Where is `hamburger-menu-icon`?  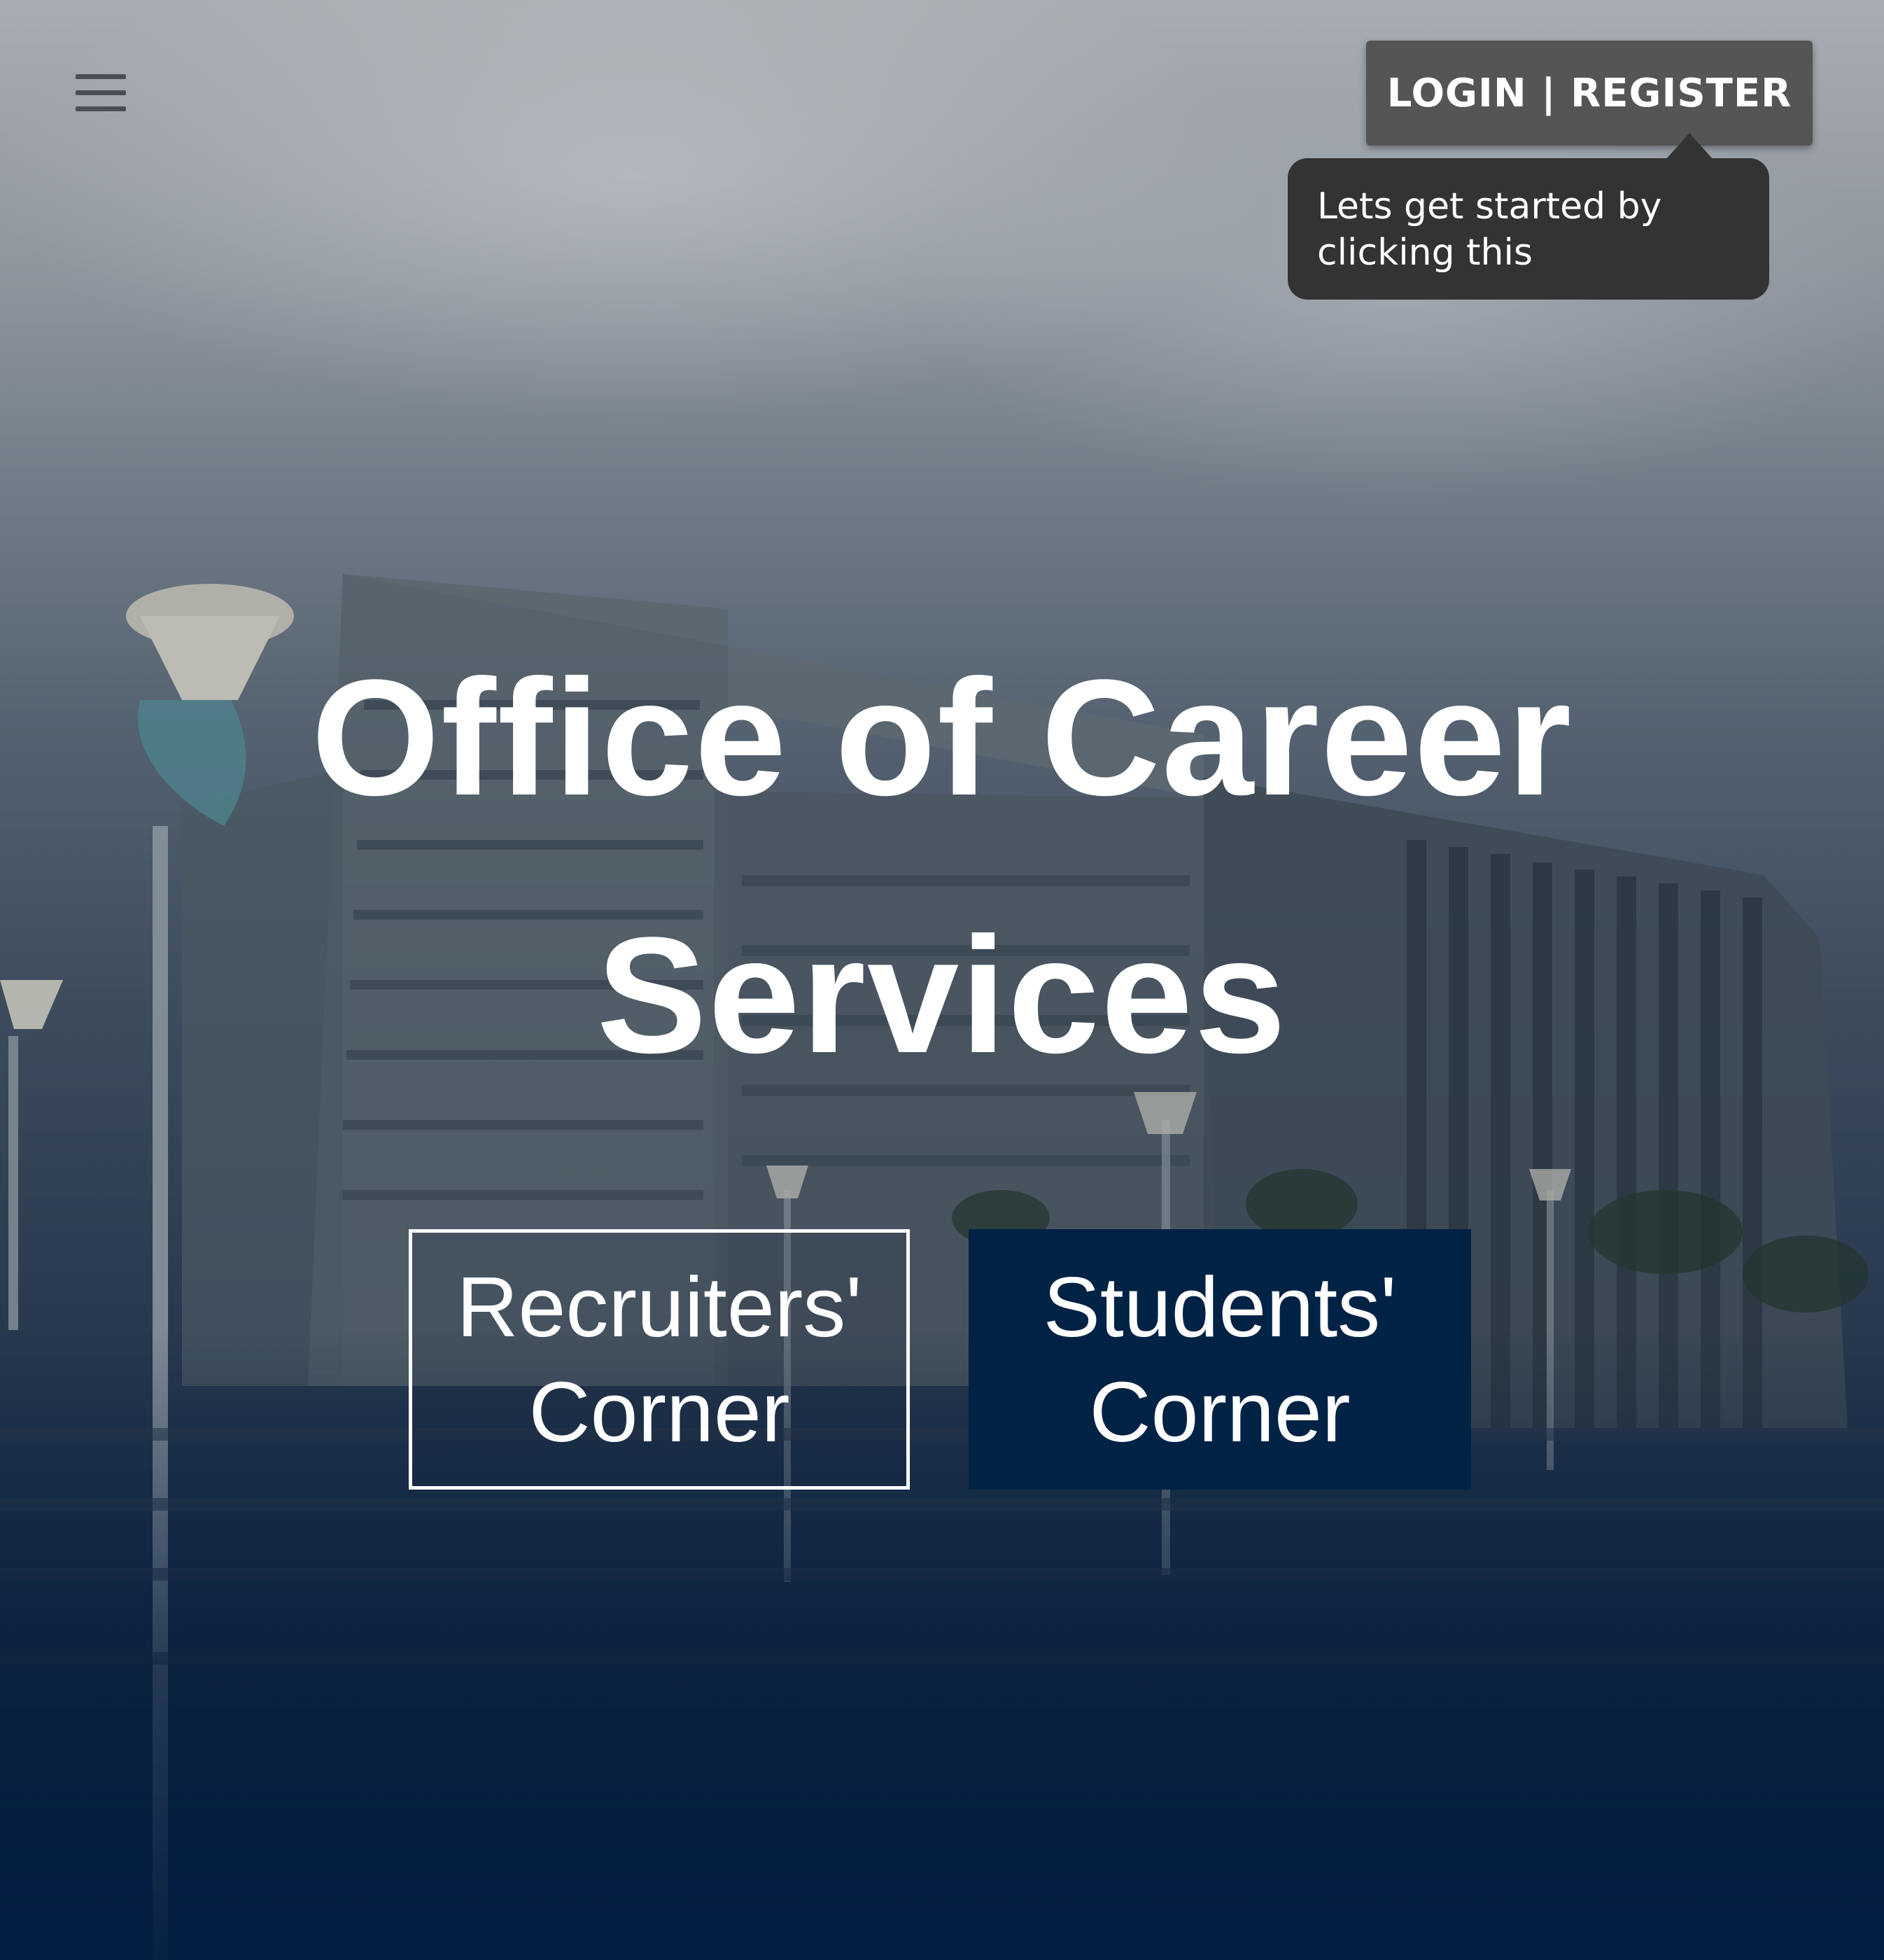
hamburger-menu-icon is located at coordinates (101, 94).